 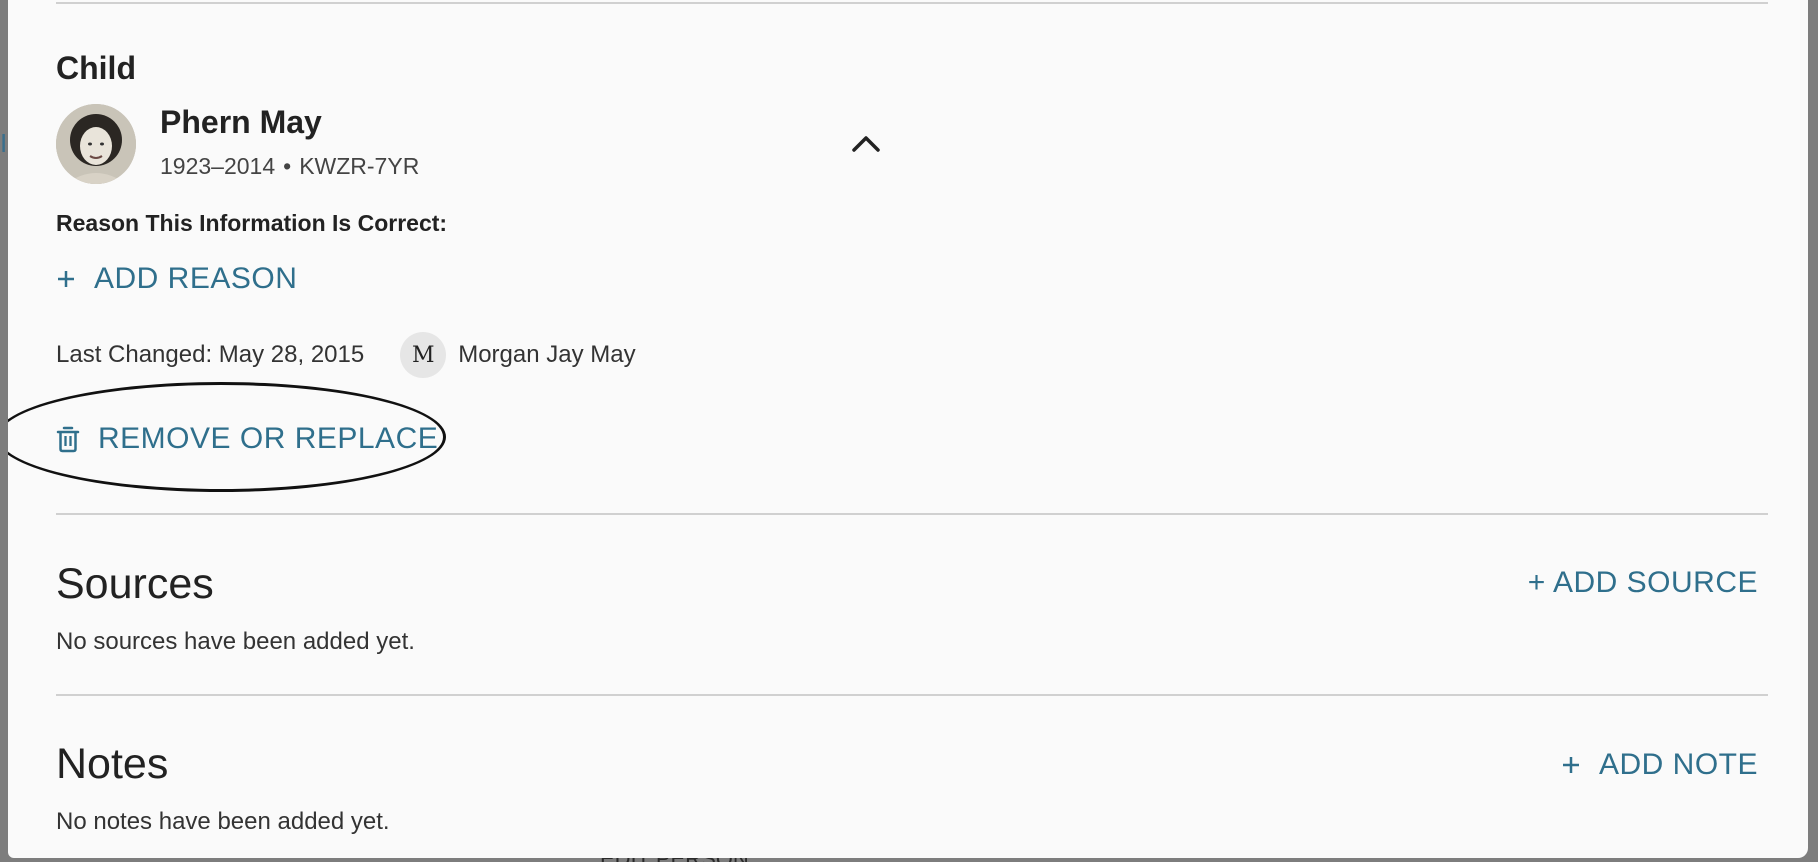 What do you see at coordinates (546, 355) in the screenshot?
I see `contributor-name: Morgan Jay May` at bounding box center [546, 355].